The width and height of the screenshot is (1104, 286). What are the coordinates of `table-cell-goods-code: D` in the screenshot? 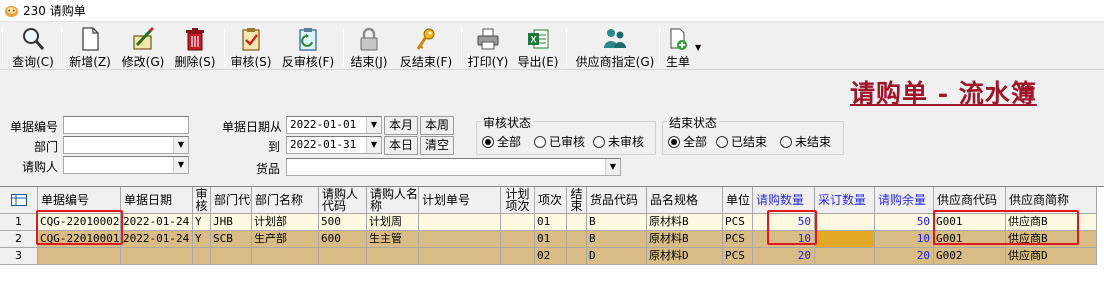 It's located at (617, 256).